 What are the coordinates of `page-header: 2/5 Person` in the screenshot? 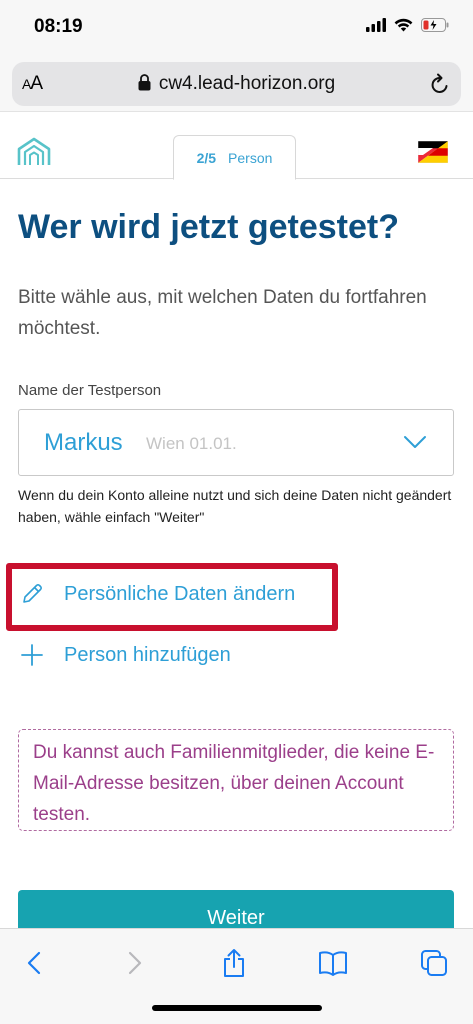 It's located at (236, 146).